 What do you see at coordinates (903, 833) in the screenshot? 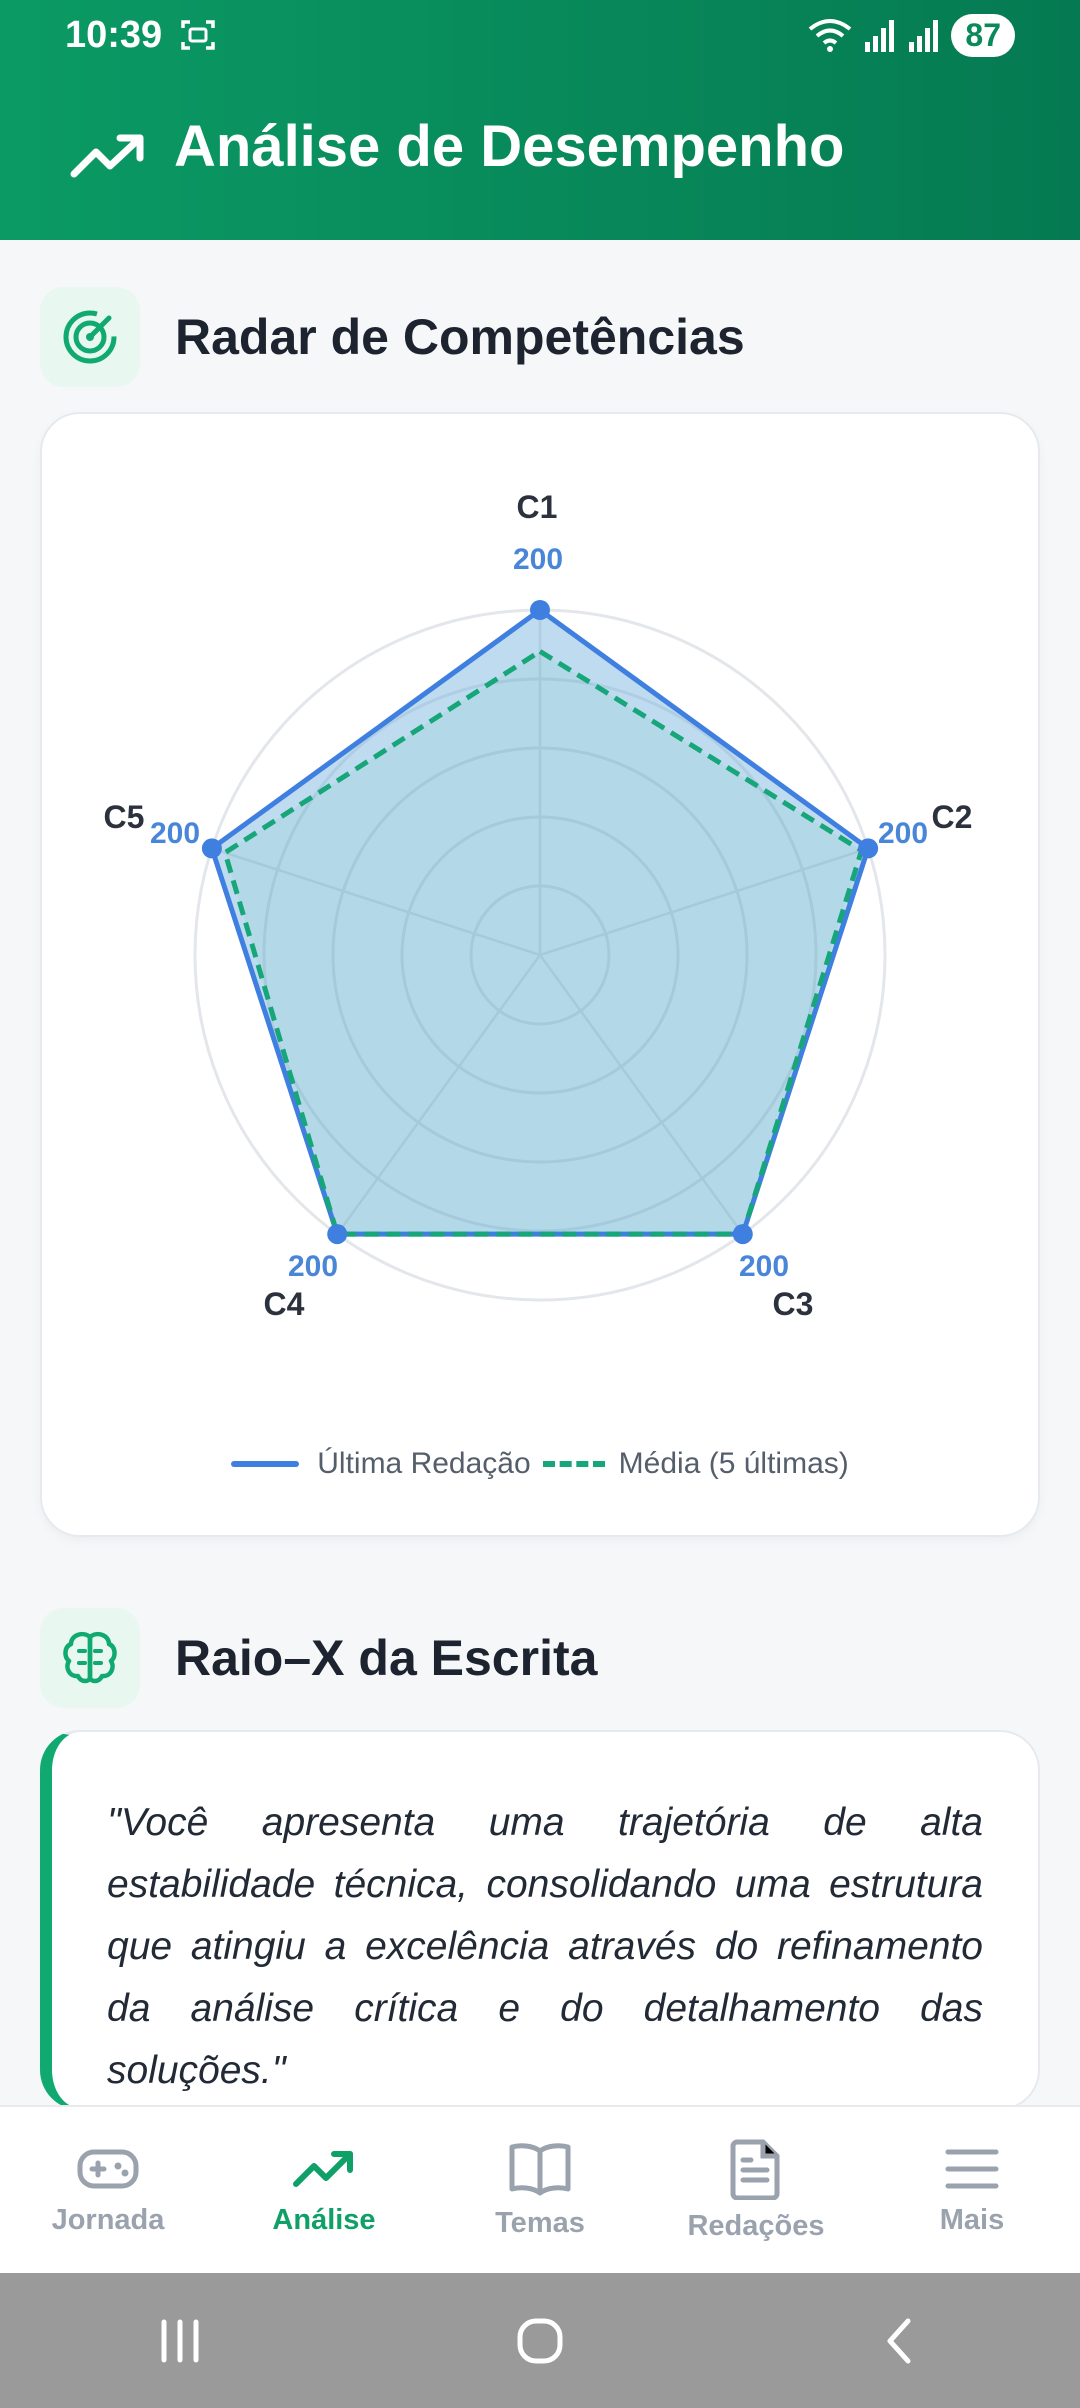
I see `value-label-c2: 200` at bounding box center [903, 833].